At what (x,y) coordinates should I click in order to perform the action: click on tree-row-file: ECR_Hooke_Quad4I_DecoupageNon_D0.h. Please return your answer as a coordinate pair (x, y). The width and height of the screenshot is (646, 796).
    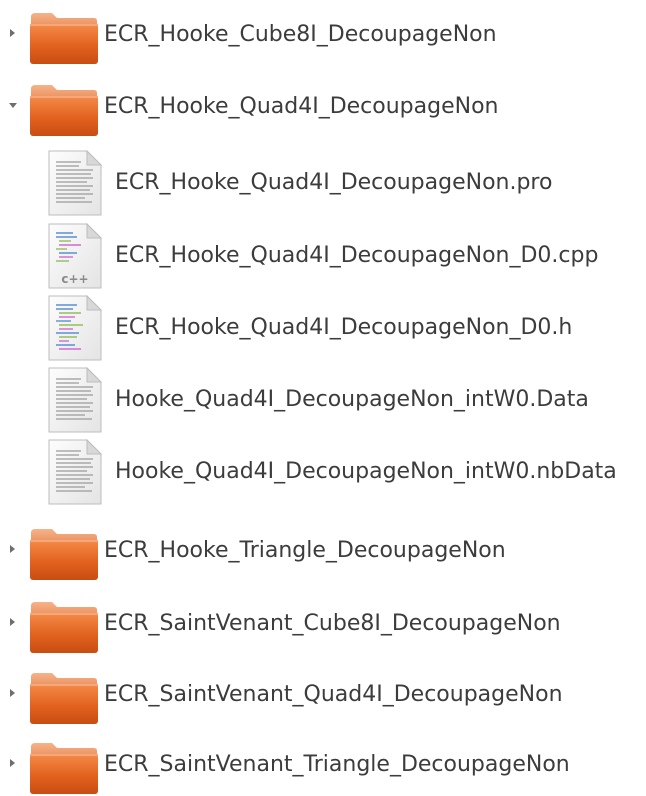
    Looking at the image, I should click on (323, 326).